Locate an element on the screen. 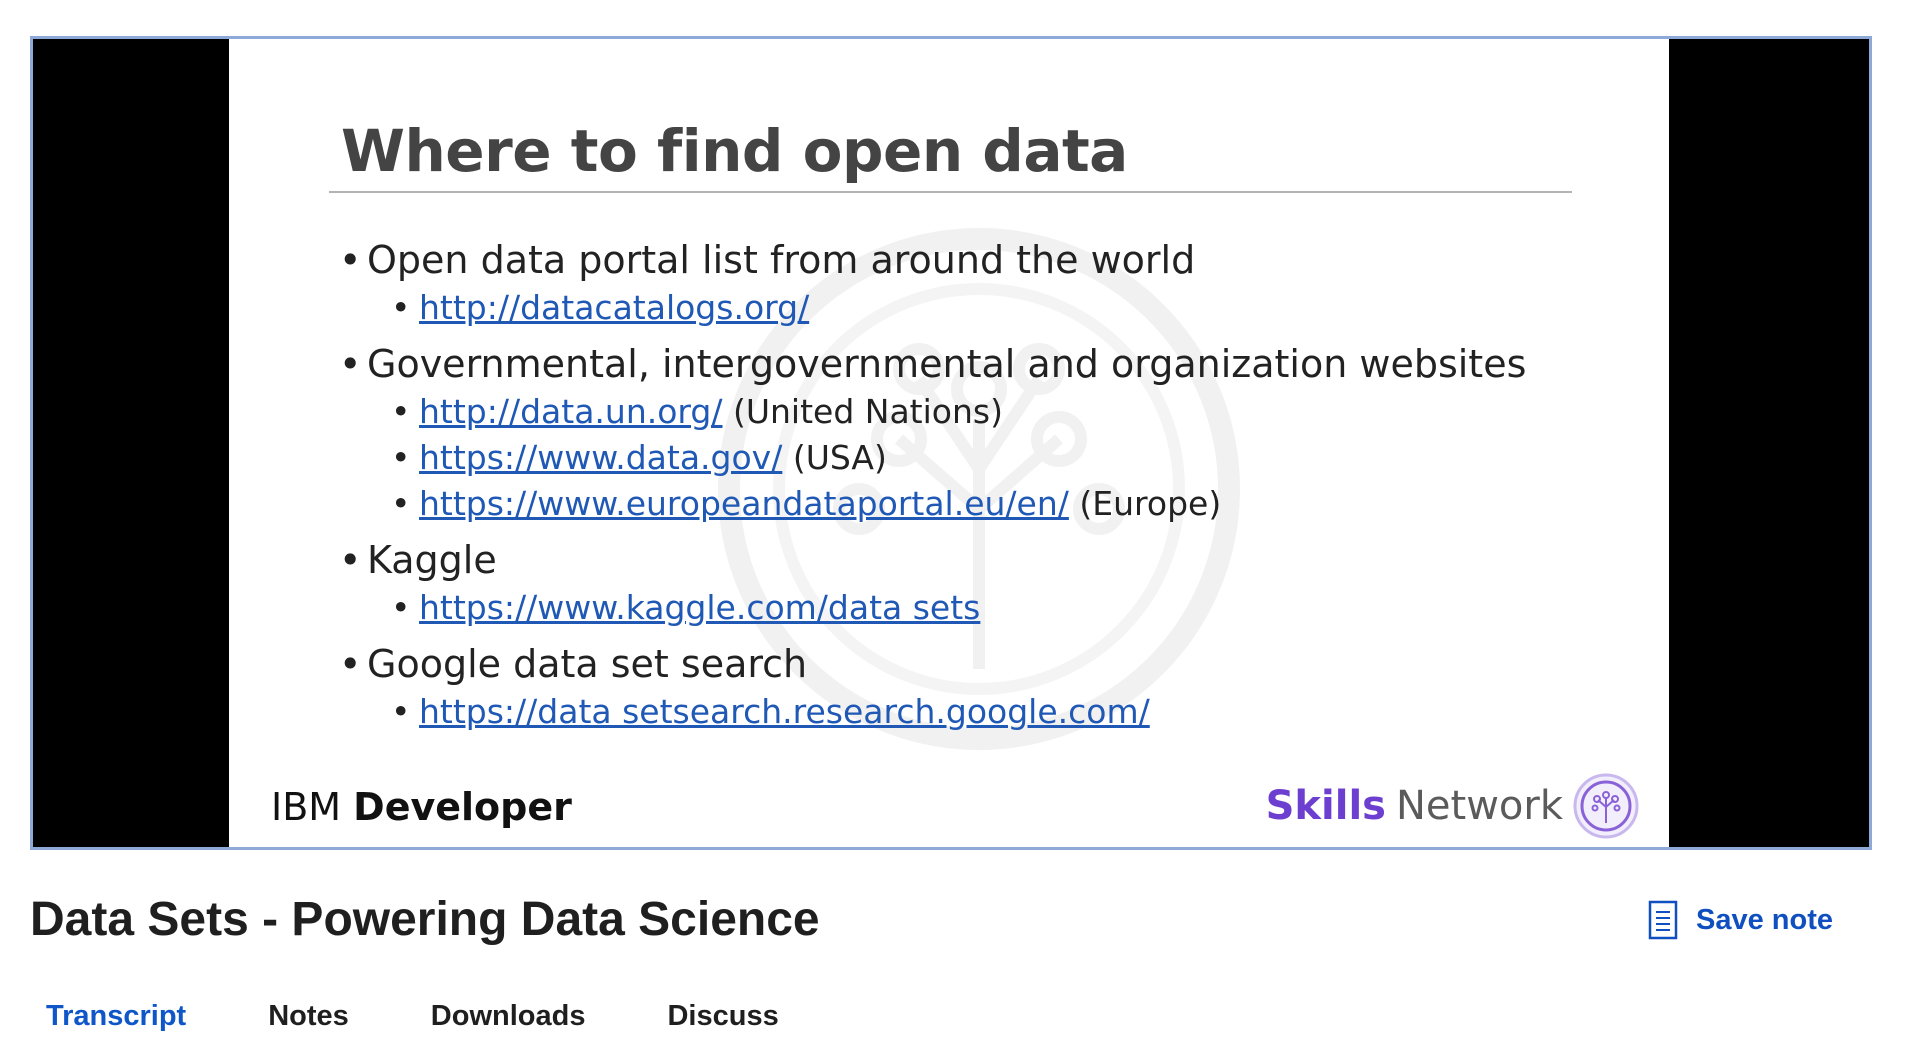 This screenshot has width=1914, height=1044. link-data-un: http://data.un.org/ is located at coordinates (570, 411).